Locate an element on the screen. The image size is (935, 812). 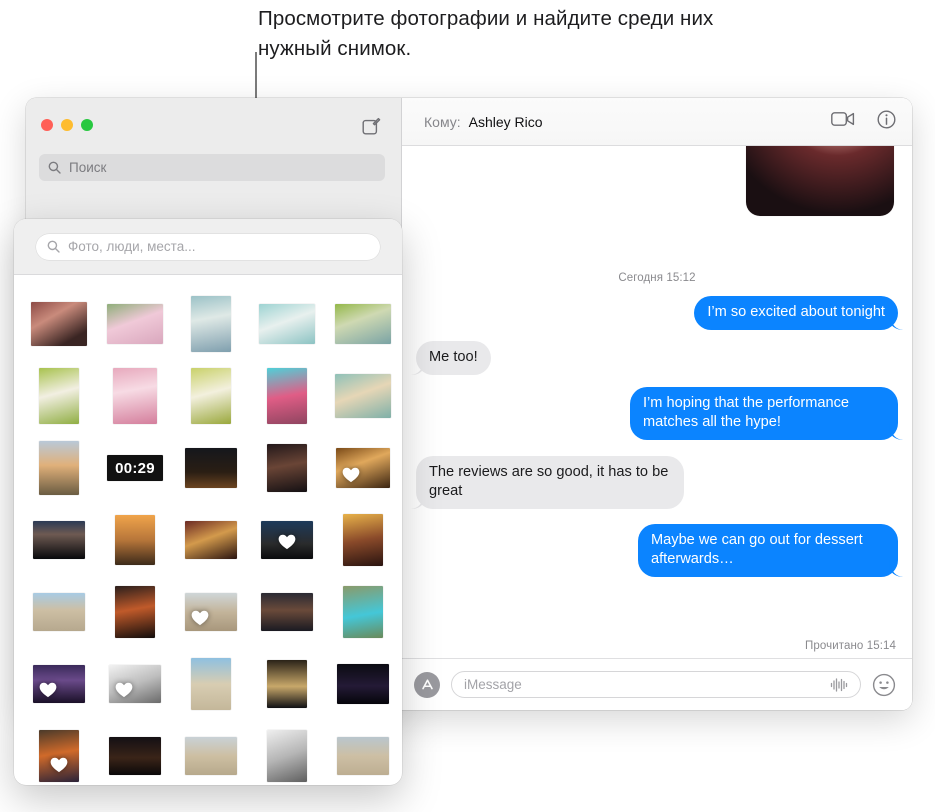
info-icon is located at coordinates (886, 119).